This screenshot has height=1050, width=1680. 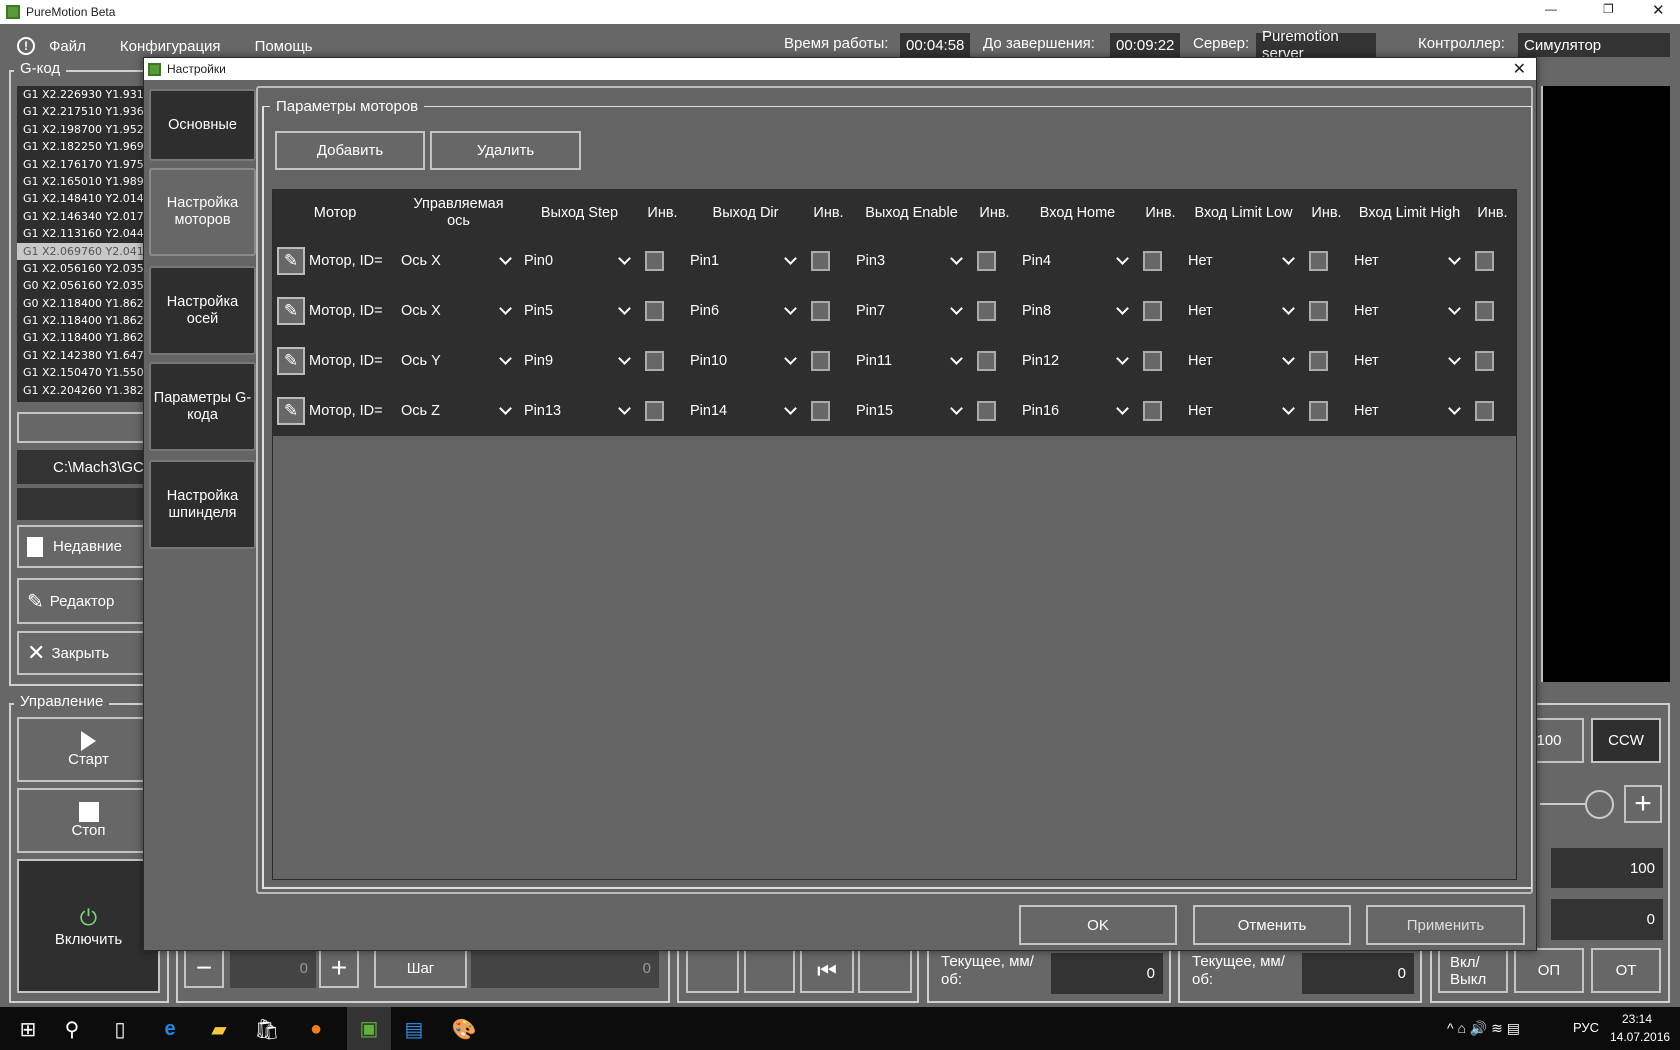 I want to click on gcode-line: G1 X2.226930 Y1.931, so click(x=88, y=94).